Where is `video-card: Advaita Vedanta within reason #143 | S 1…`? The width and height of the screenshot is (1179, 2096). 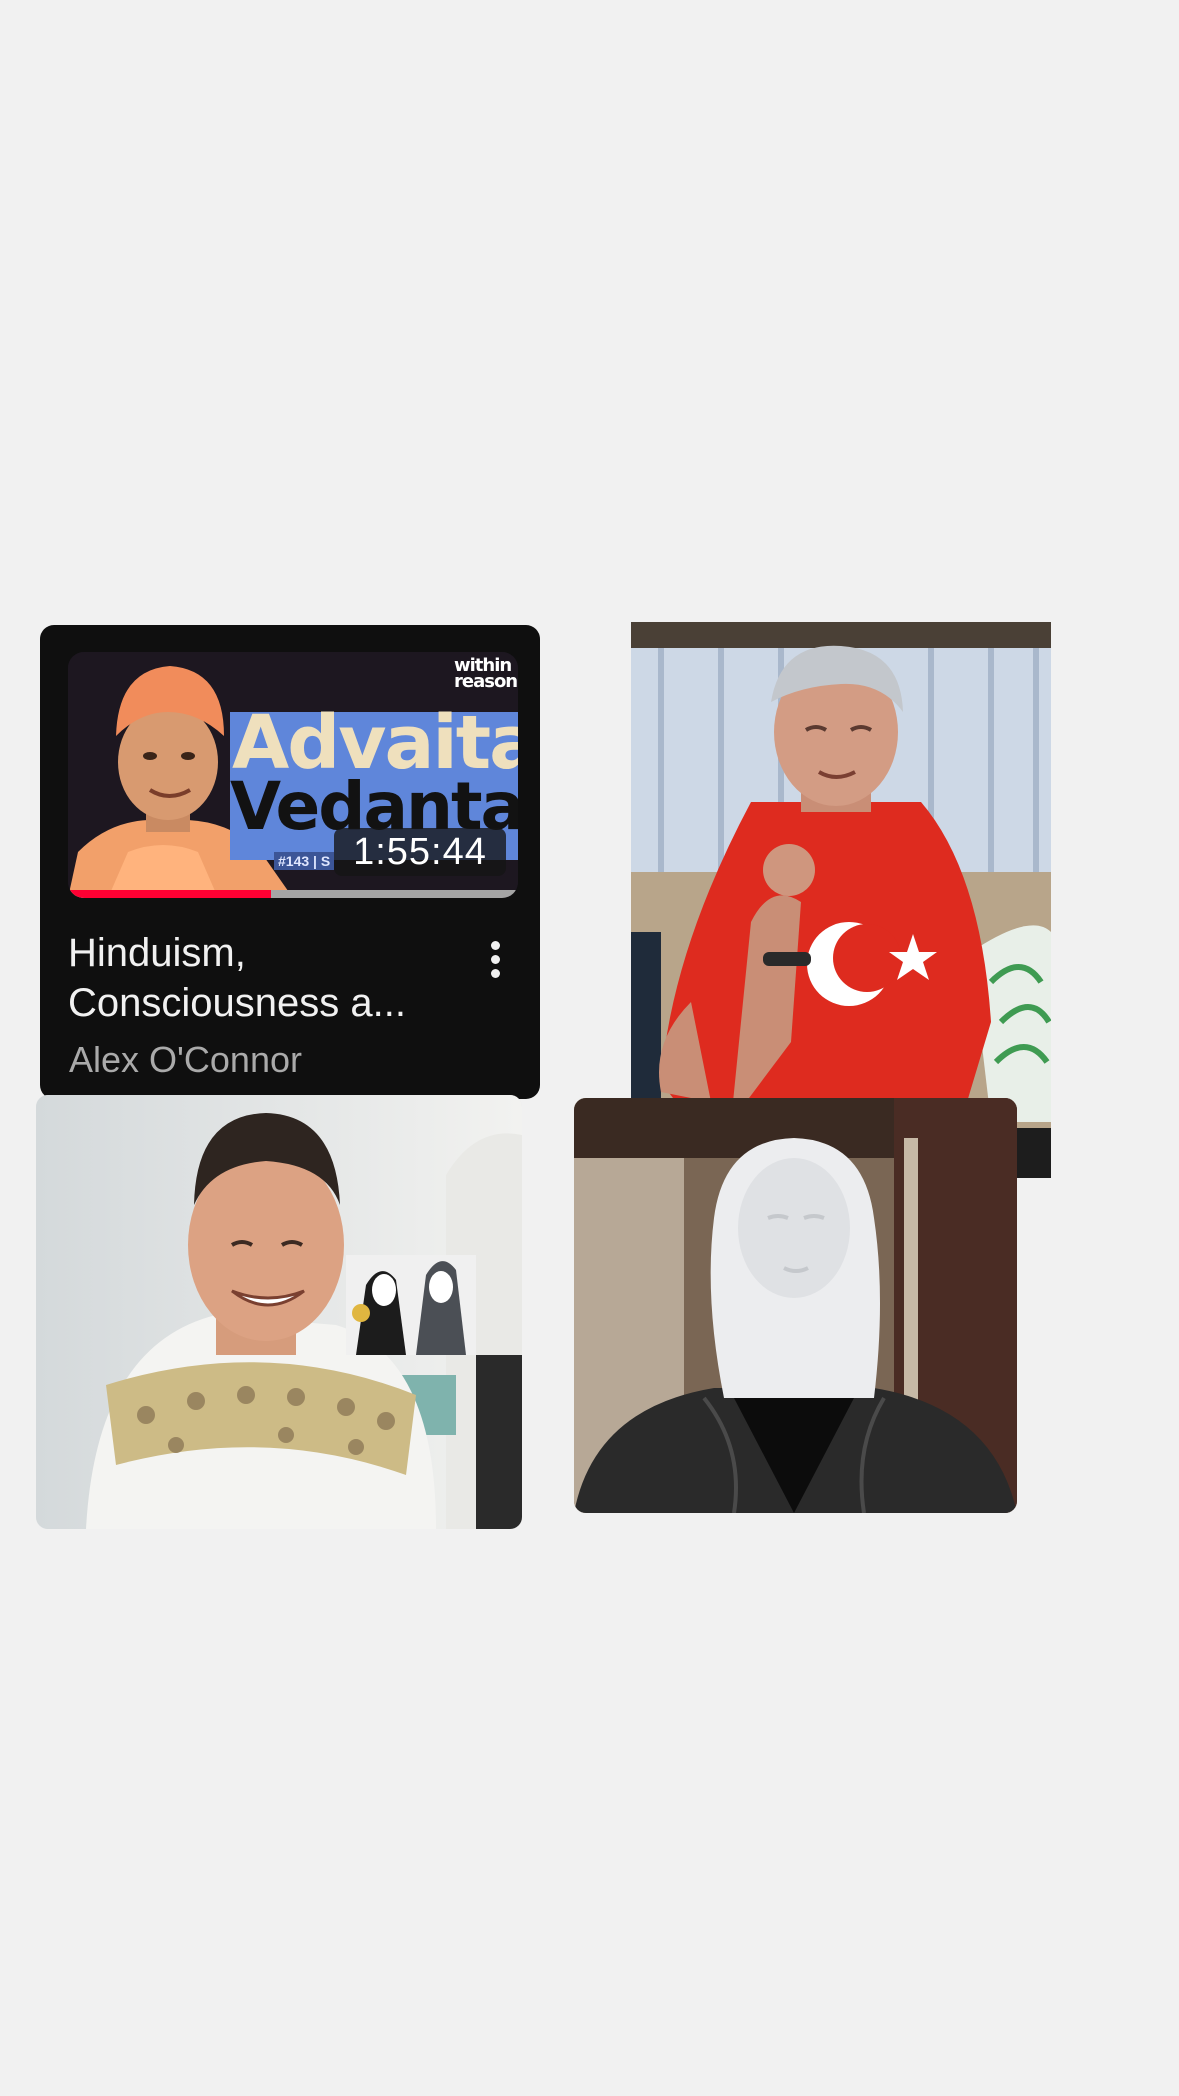 video-card: Advaita Vedanta within reason #143 | S 1… is located at coordinates (290, 862).